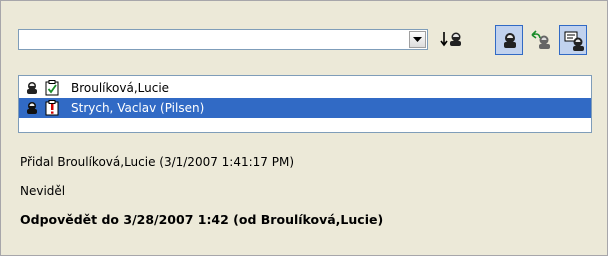  What do you see at coordinates (305, 108) in the screenshot?
I see `list-item: Strych, Vaclav (Pilsen)` at bounding box center [305, 108].